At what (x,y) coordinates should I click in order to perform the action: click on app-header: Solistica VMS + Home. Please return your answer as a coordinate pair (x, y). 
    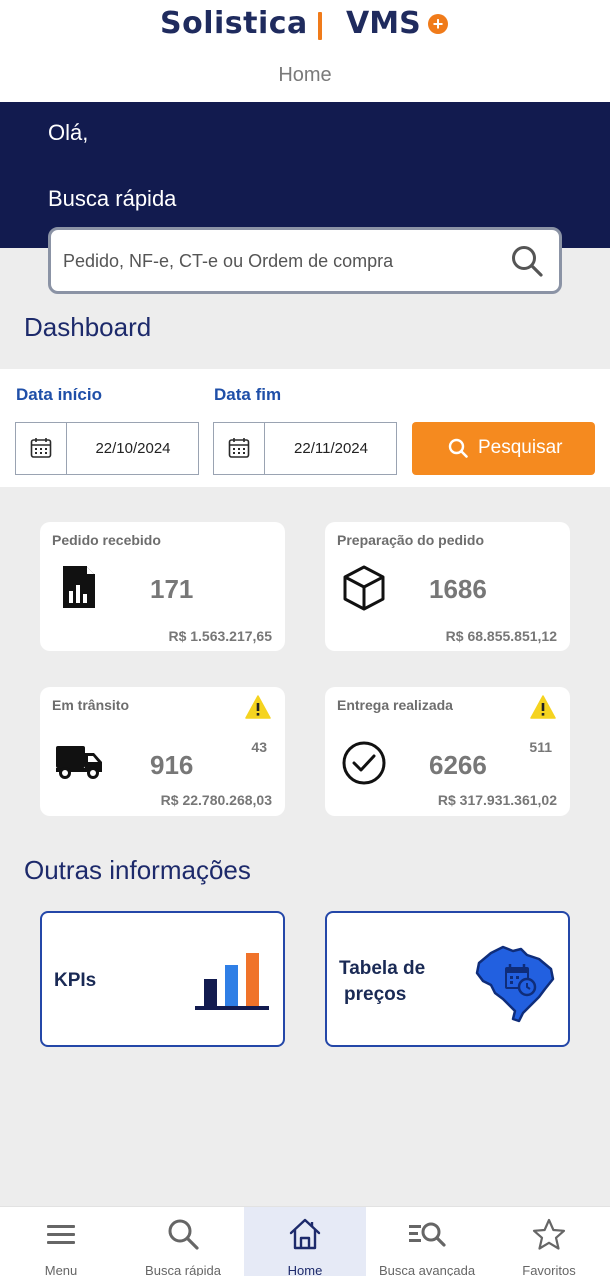
    Looking at the image, I should click on (305, 51).